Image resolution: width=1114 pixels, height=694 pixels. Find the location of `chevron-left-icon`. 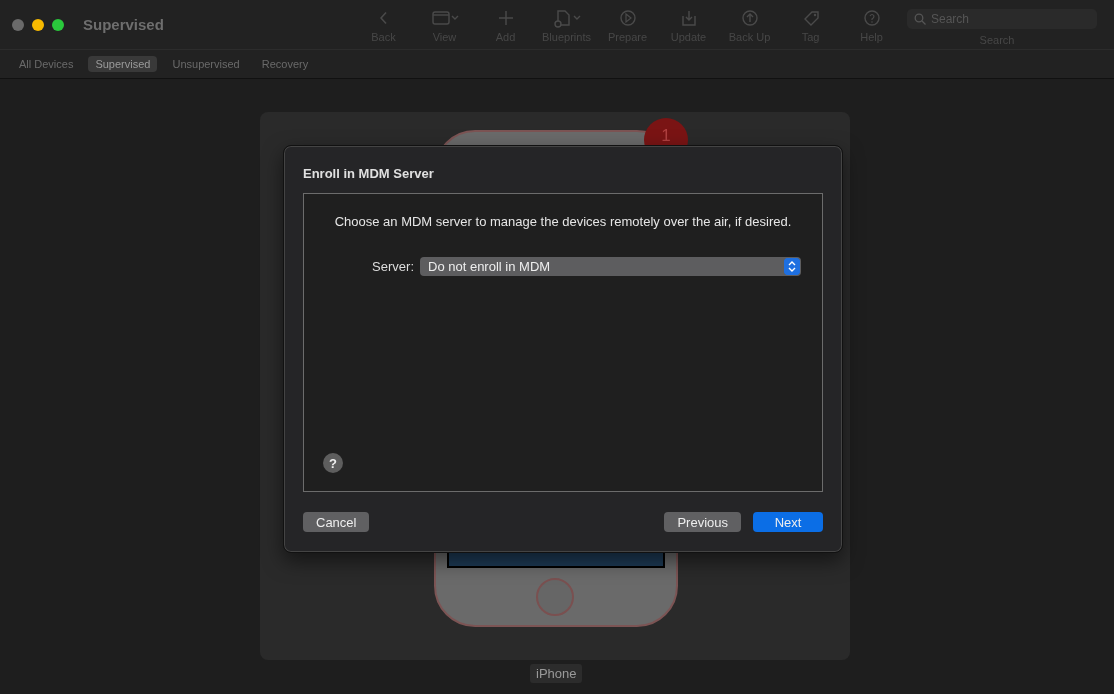

chevron-left-icon is located at coordinates (383, 17).